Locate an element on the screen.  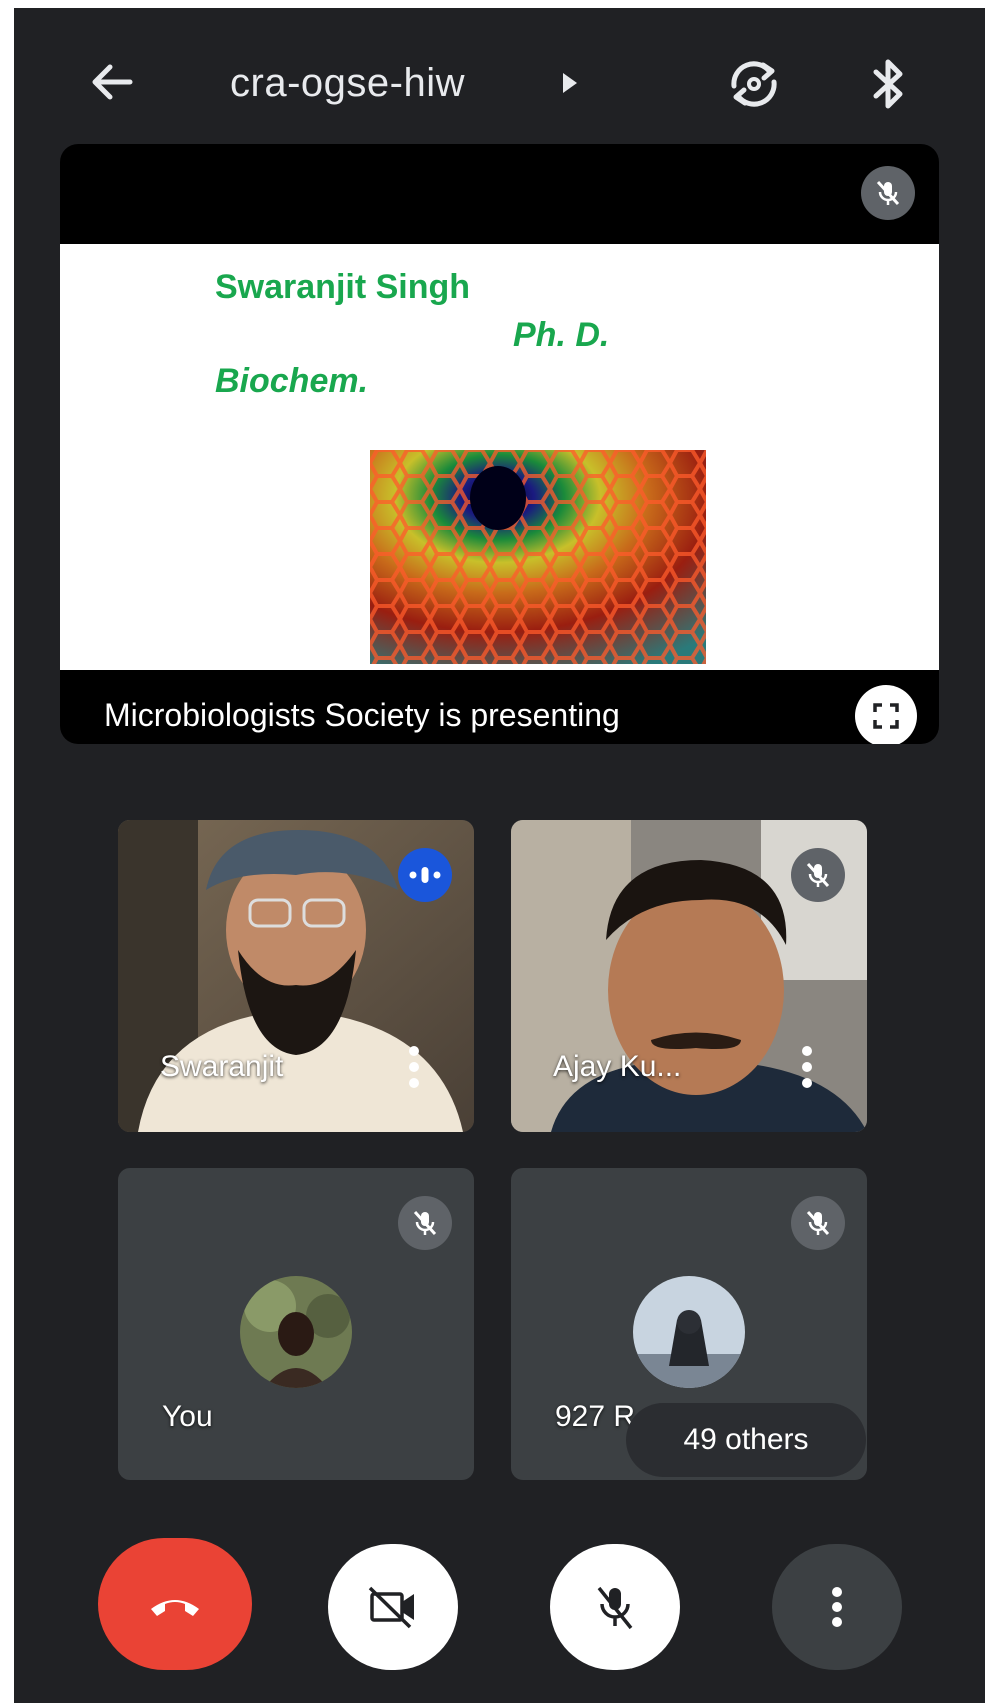
more-options-button is located at coordinates (837, 1607).